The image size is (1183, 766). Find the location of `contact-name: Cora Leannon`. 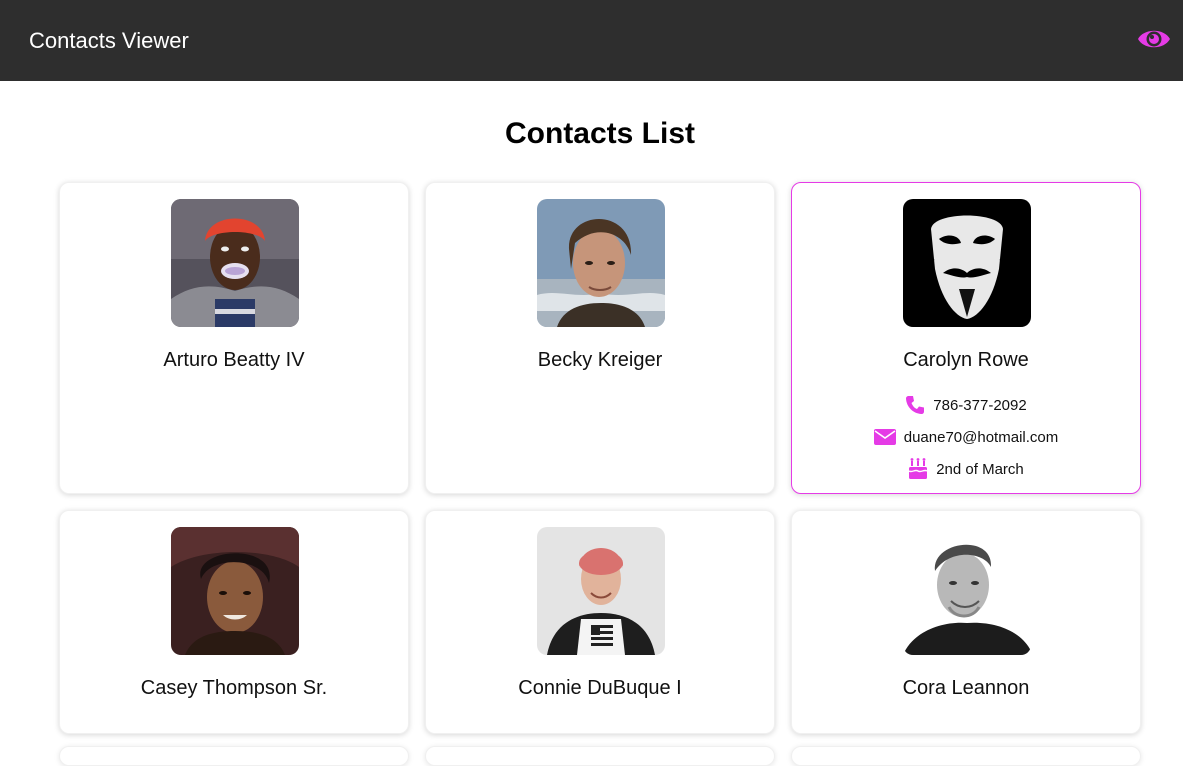

contact-name: Cora Leannon is located at coordinates (966, 688).